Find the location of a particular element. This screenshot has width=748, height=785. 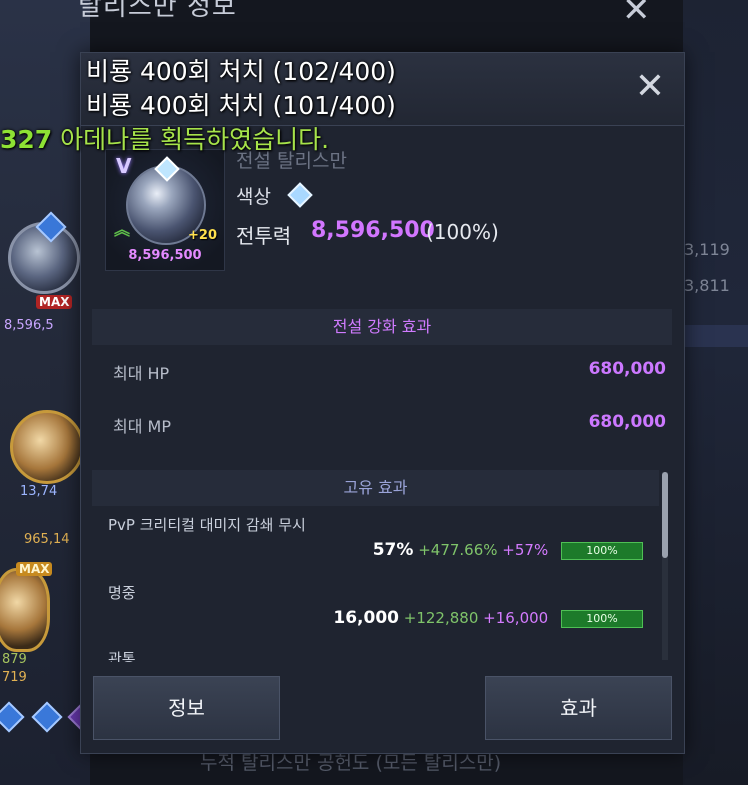

grade-letter: V is located at coordinates (124, 166).